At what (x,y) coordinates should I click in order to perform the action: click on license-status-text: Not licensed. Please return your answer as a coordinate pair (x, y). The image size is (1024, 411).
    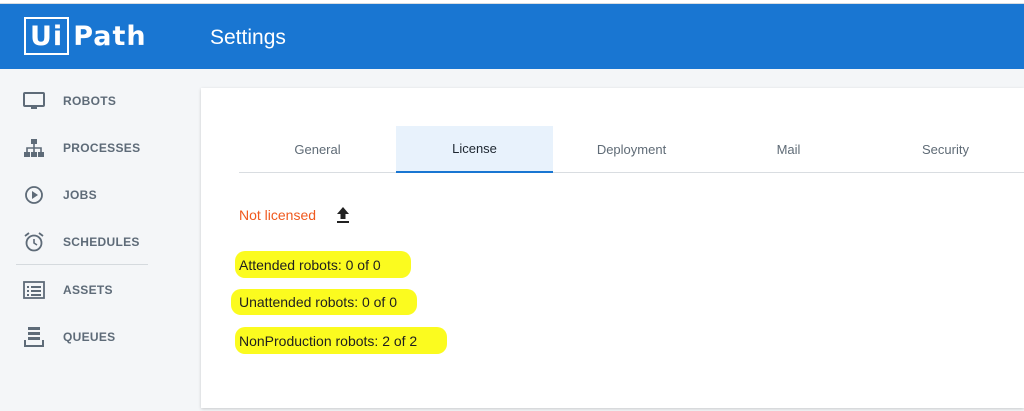
    Looking at the image, I should click on (278, 215).